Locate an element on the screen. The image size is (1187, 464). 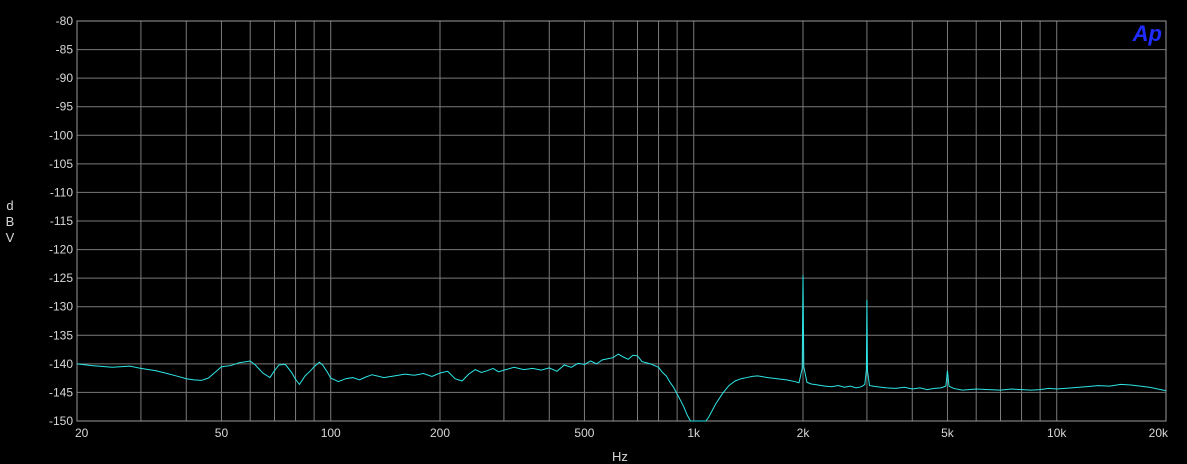
y-axis-label-d: d is located at coordinates (9, 205).